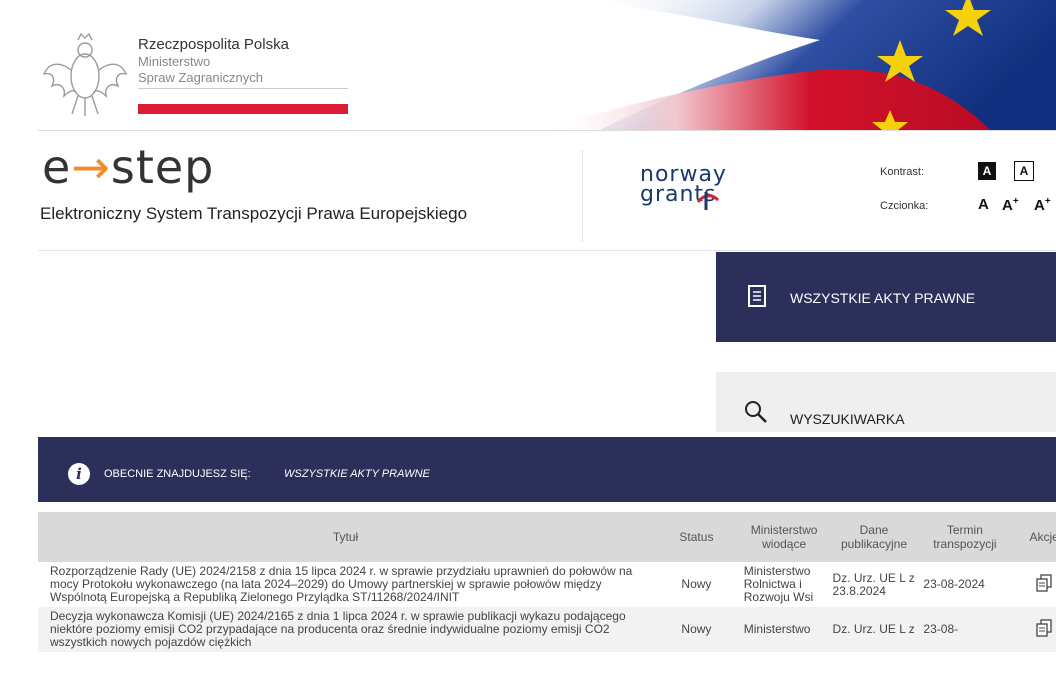 This screenshot has width=1056, height=697. What do you see at coordinates (357, 474) in the screenshot?
I see `breadcrumb-current: WSZYSTKIE AKTY PRAWNE` at bounding box center [357, 474].